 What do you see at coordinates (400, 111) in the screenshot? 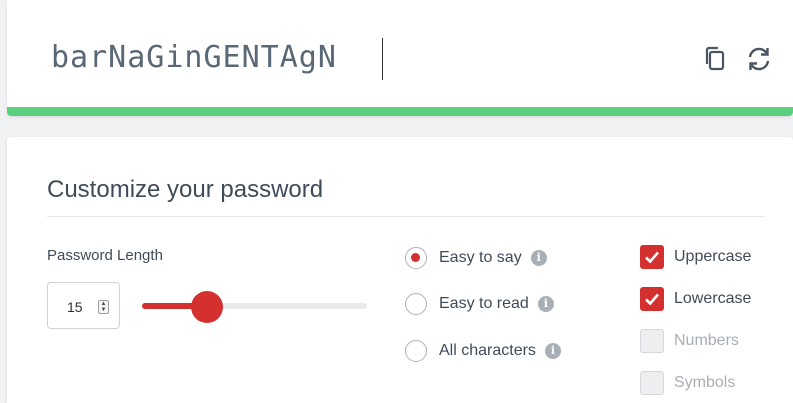
I see `strength-bar` at bounding box center [400, 111].